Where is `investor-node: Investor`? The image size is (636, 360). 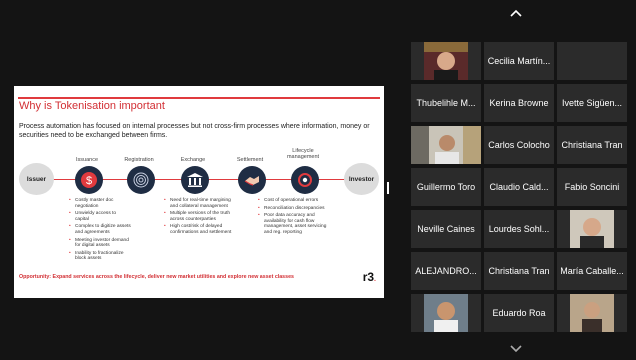
investor-node: Investor is located at coordinates (361, 179).